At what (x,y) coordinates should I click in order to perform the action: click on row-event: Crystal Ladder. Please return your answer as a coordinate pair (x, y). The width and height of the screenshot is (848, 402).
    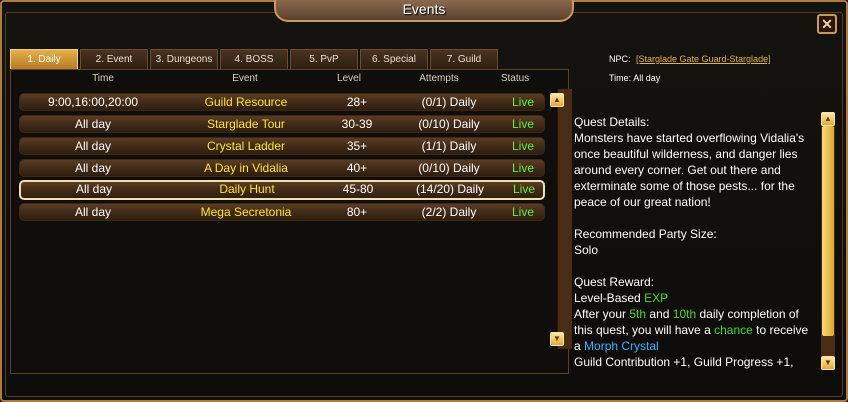
    Looking at the image, I should click on (246, 146).